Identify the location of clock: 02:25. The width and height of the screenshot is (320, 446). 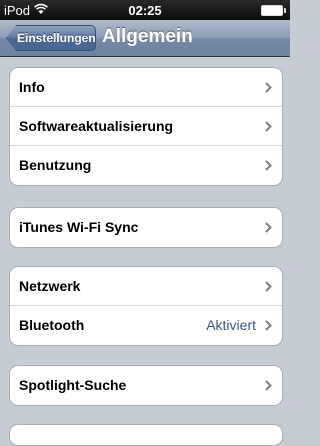
(145, 10).